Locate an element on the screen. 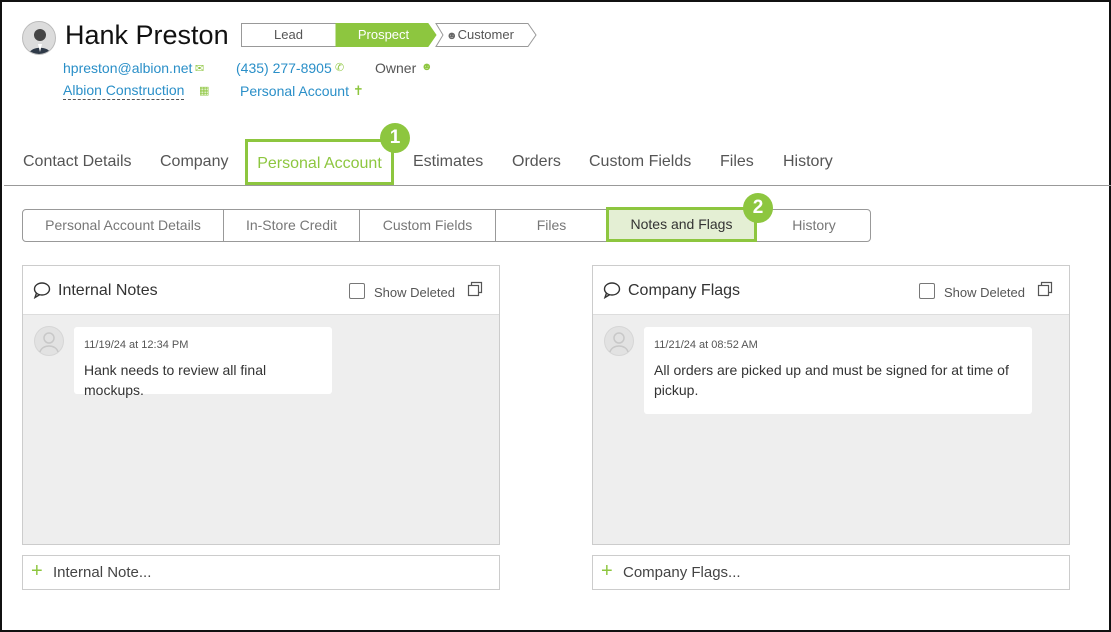 This screenshot has width=1111, height=632. pipeline-stages: Lead Prospect ☻Customer is located at coordinates (391, 35).